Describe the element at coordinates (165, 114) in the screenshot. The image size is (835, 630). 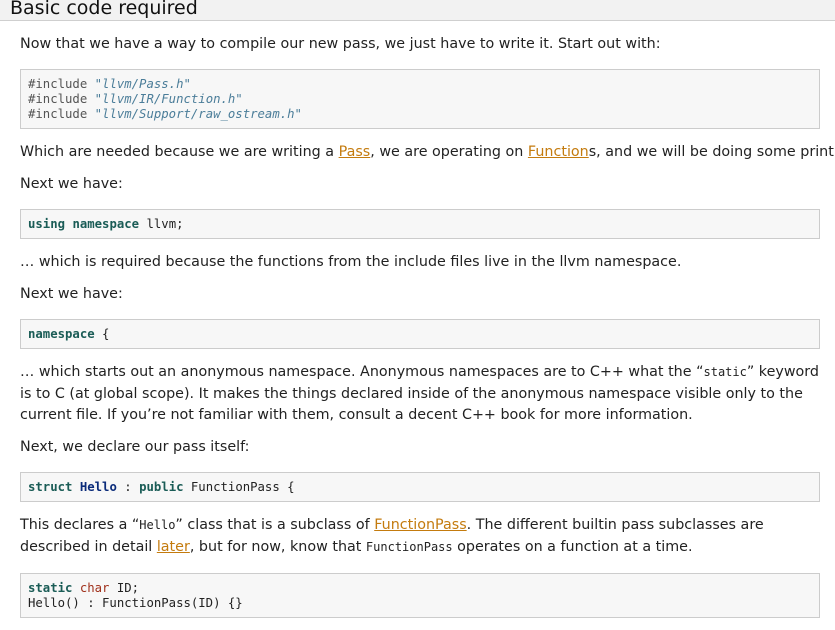
I see `include-line: #include "llvm/Support/raw_ostream.h"` at that location.